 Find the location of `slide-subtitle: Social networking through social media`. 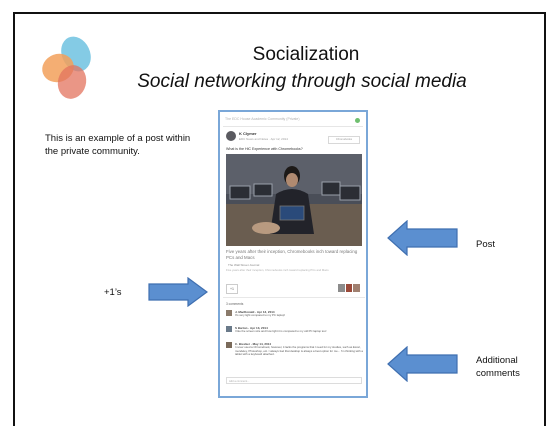

slide-subtitle: Social networking through social media is located at coordinates (302, 81).